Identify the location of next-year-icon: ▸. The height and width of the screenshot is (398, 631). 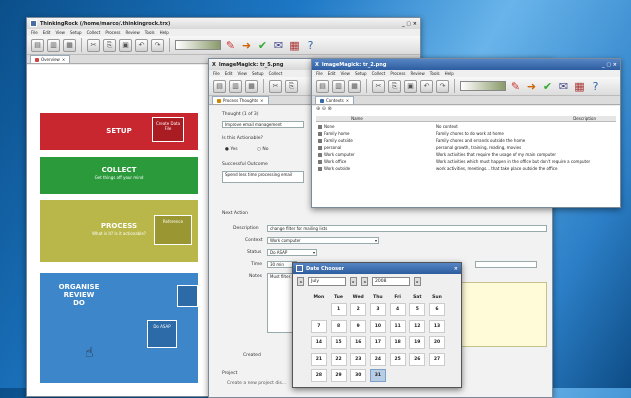
(417, 281).